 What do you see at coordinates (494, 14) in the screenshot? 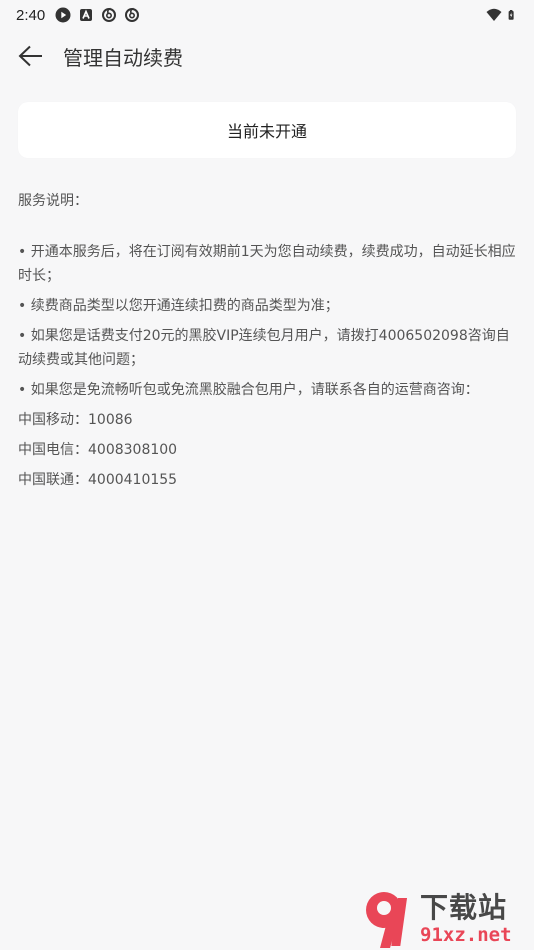
I see `wifi-icon` at bounding box center [494, 14].